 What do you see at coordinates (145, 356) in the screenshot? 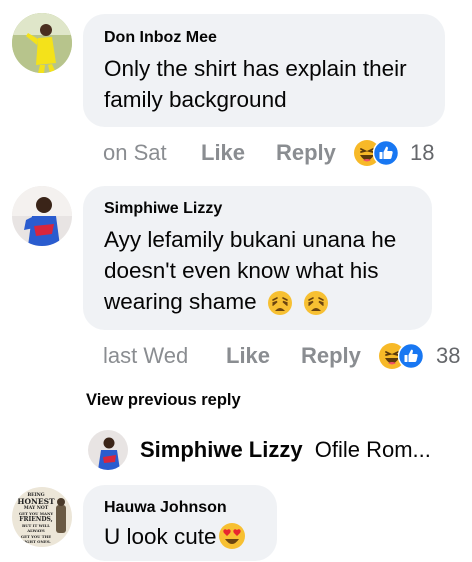
I see `comment-timestamp: last Wed` at bounding box center [145, 356].